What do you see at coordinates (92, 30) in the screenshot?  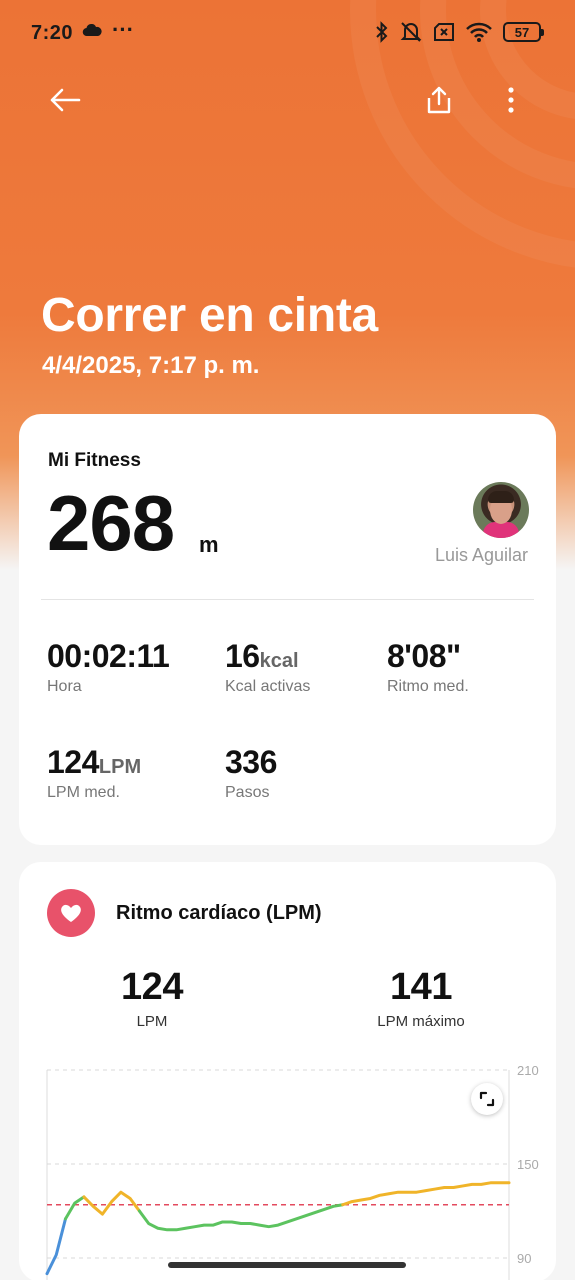 I see `cloud-icon` at bounding box center [92, 30].